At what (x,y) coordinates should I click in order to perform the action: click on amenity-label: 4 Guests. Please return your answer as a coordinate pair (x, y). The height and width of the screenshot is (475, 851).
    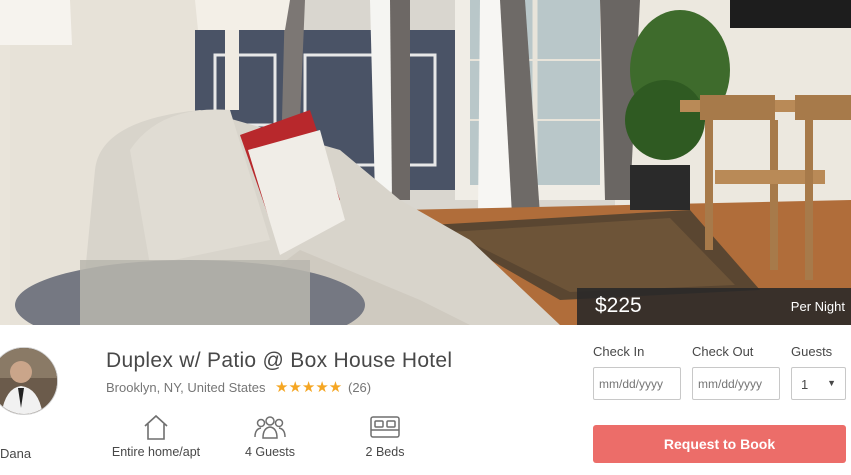
    Looking at the image, I should click on (270, 452).